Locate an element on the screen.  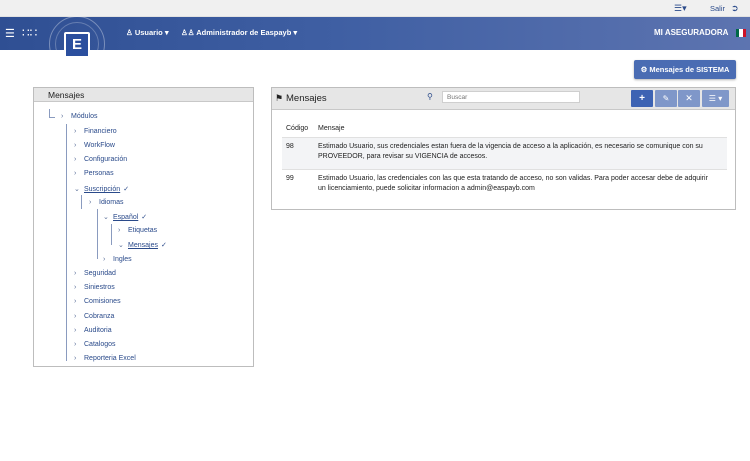
tree-item-label: Auditoria is located at coordinates (98, 330).